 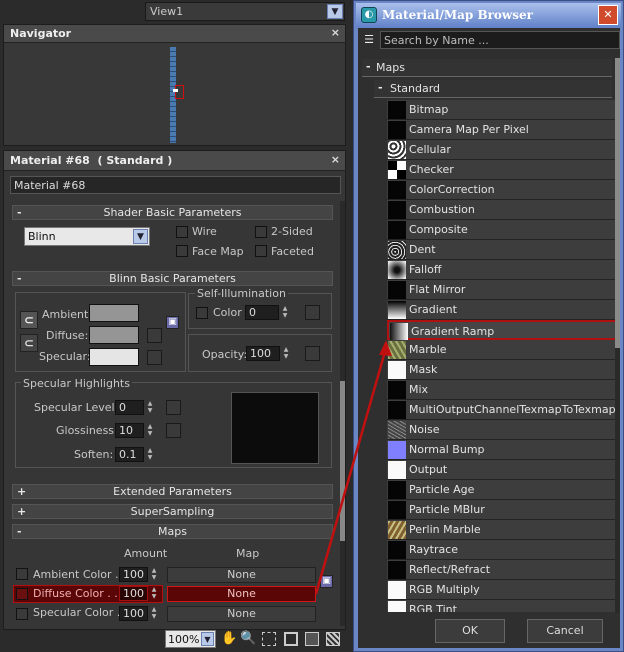 I want to click on map-list-item: Camera Map Per Pixel, so click(x=502, y=130).